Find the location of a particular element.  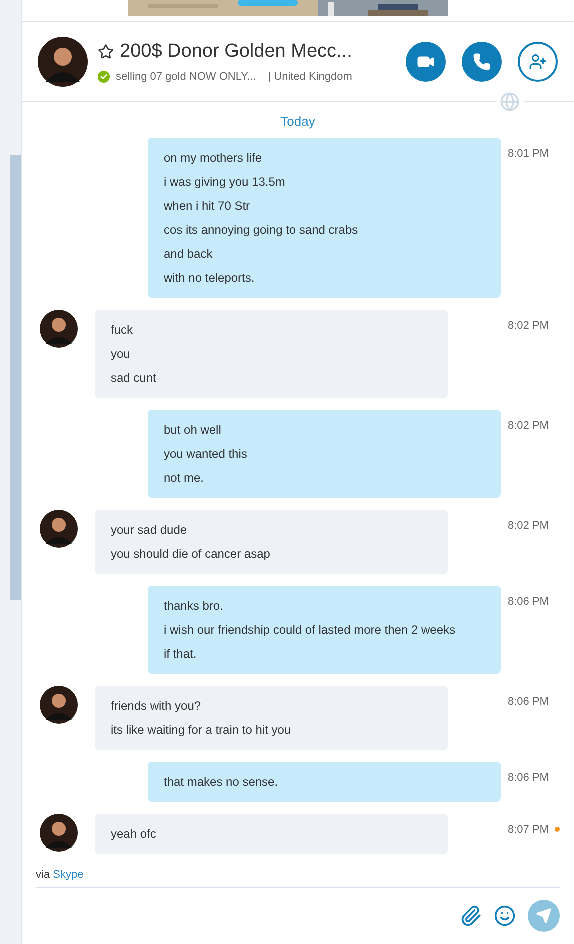

scrollbar is located at coordinates (15, 377).